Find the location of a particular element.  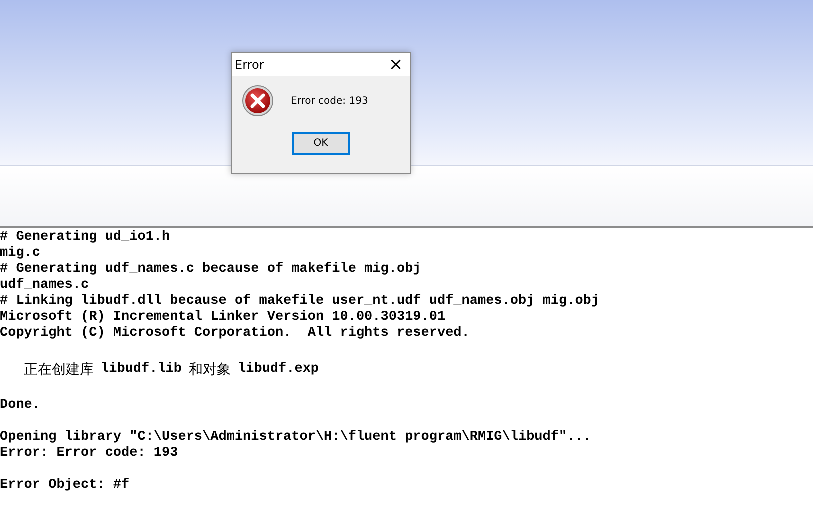

console-line: # Generating ud_io1.h is located at coordinates (85, 238).